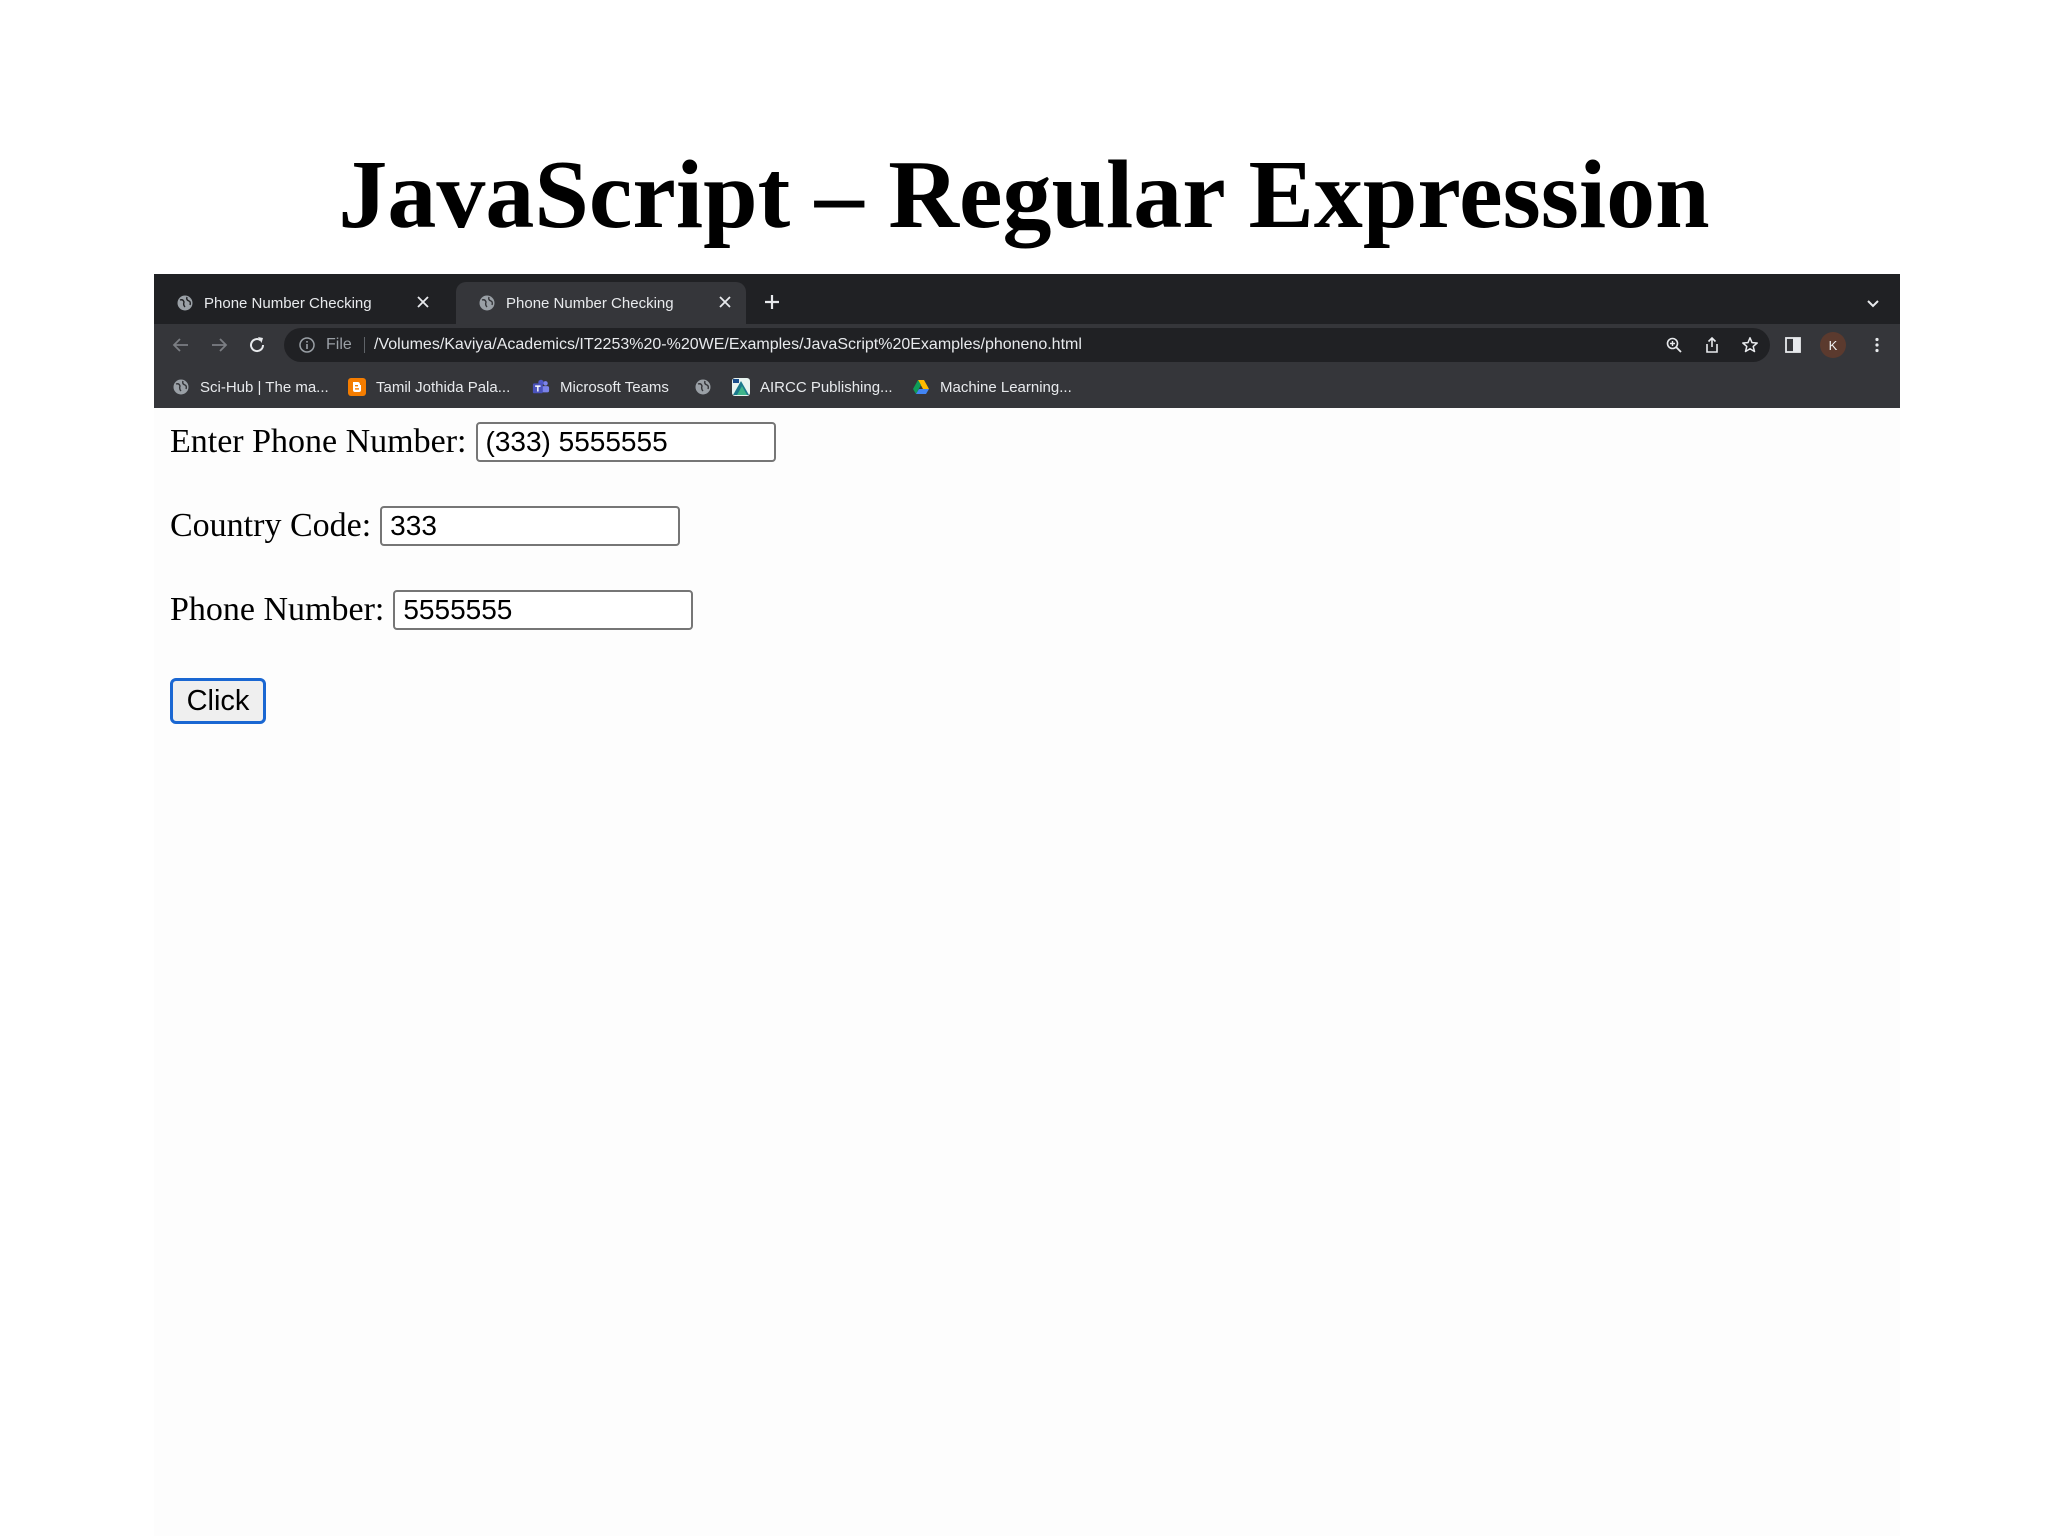 Image resolution: width=2048 pixels, height=1536 pixels. I want to click on divider, so click(364, 345).